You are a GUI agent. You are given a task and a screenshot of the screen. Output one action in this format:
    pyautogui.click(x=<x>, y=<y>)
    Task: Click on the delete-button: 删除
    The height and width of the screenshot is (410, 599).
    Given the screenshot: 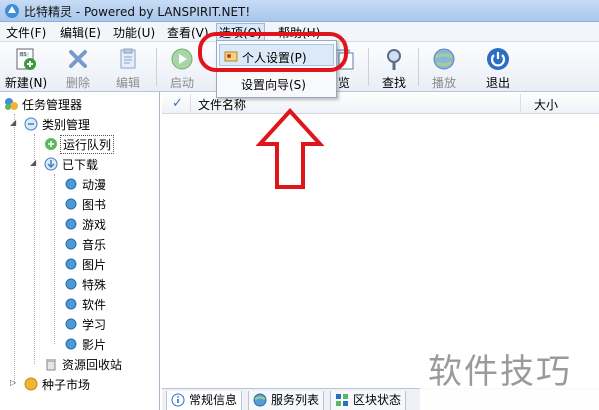 What is the action you would take?
    pyautogui.click(x=78, y=67)
    